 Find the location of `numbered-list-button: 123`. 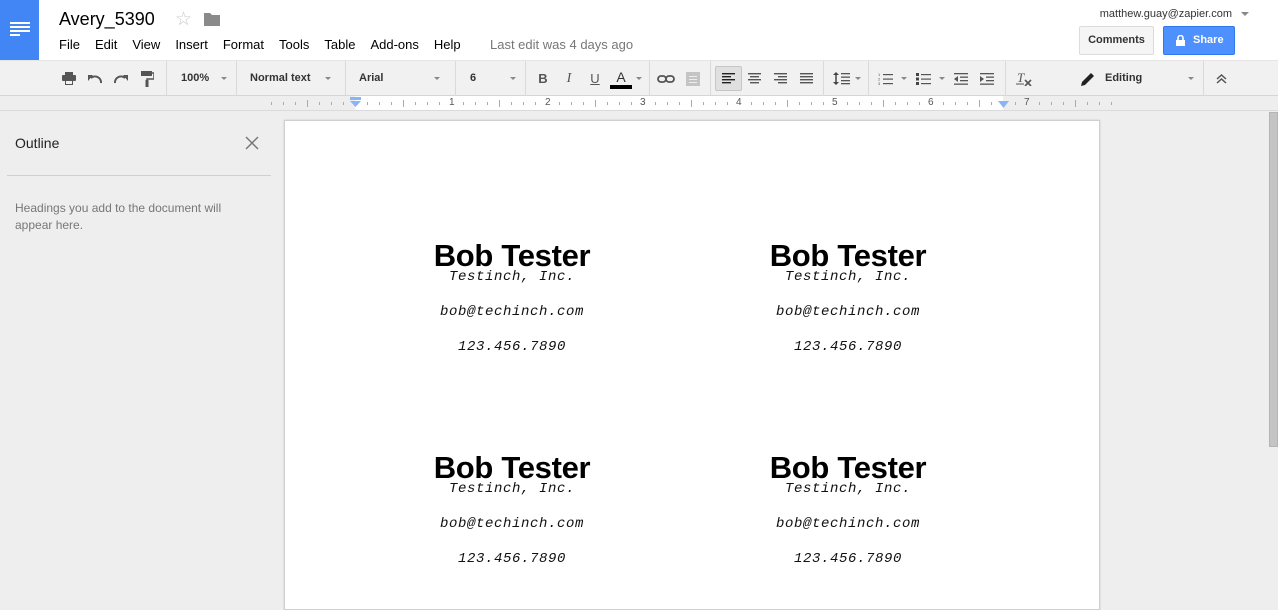

numbered-list-button: 123 is located at coordinates (885, 78).